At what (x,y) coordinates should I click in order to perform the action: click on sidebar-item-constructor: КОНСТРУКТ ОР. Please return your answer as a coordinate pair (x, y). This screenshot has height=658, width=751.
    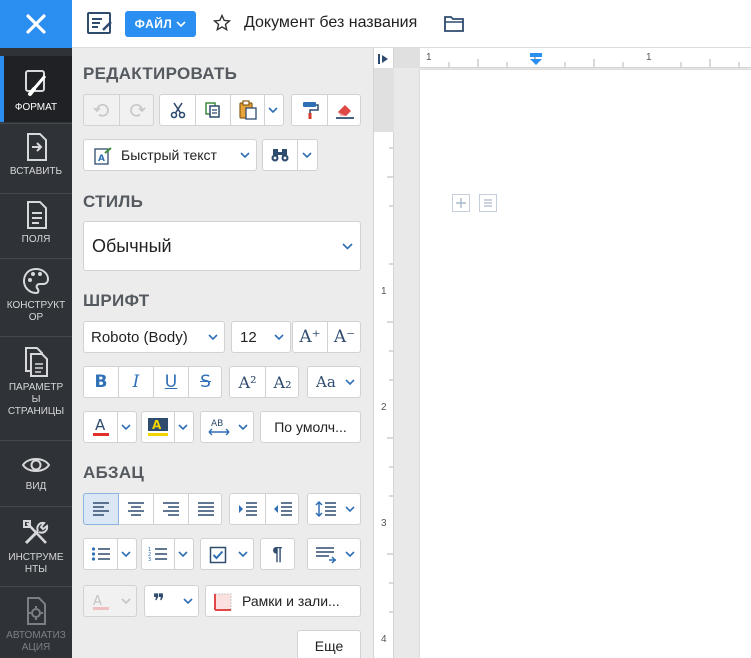
    Looking at the image, I should click on (36, 299).